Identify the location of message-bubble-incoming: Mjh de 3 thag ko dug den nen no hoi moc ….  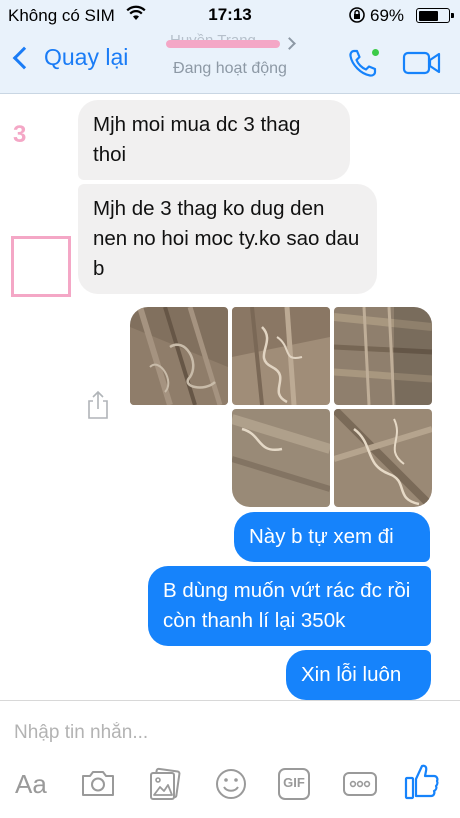
(227, 239).